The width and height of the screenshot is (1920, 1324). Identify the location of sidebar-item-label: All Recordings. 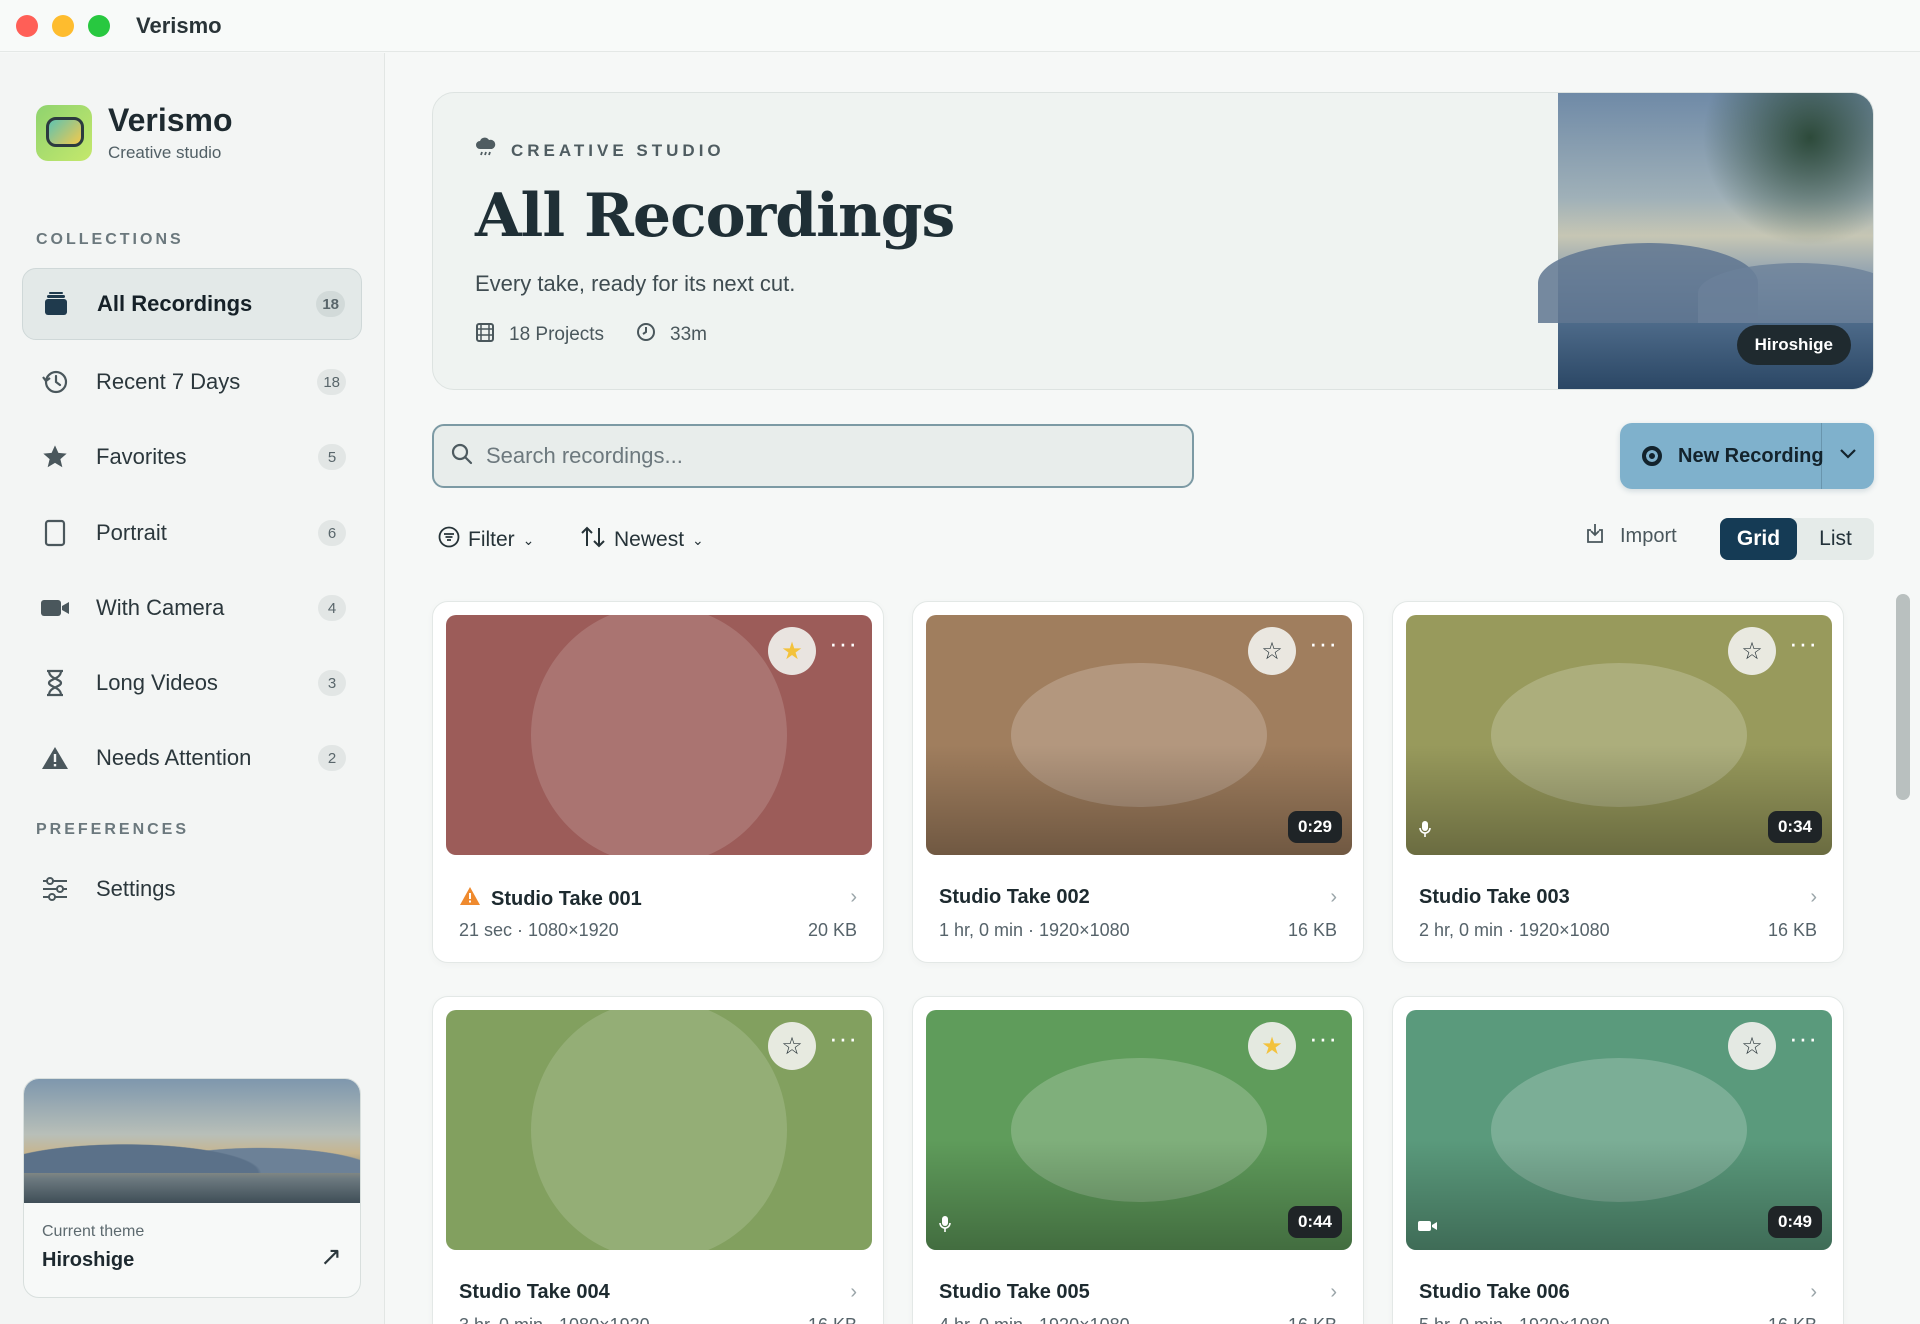
(175, 303).